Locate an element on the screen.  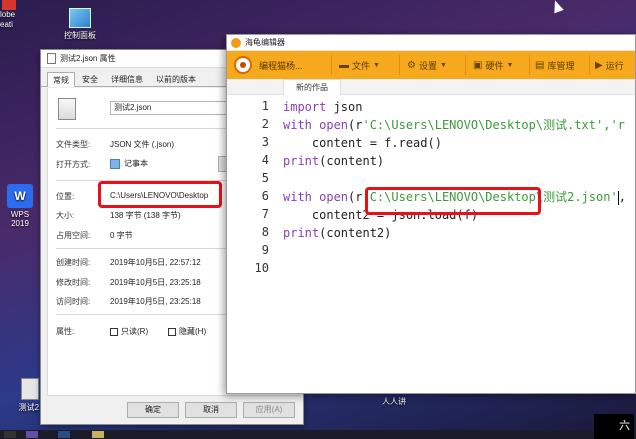
user-avatar is located at coordinates (243, 65).